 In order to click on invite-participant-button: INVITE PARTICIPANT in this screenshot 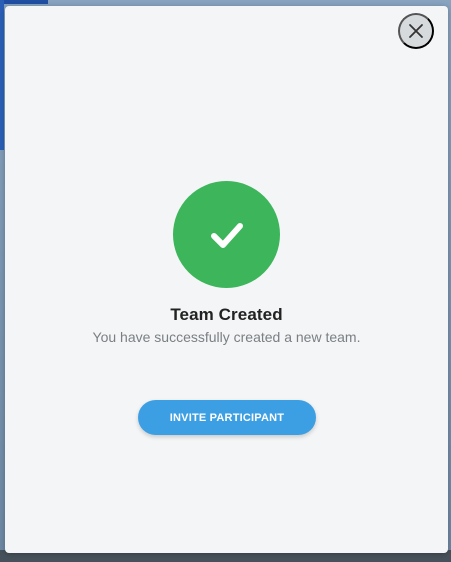, I will do `click(227, 417)`.